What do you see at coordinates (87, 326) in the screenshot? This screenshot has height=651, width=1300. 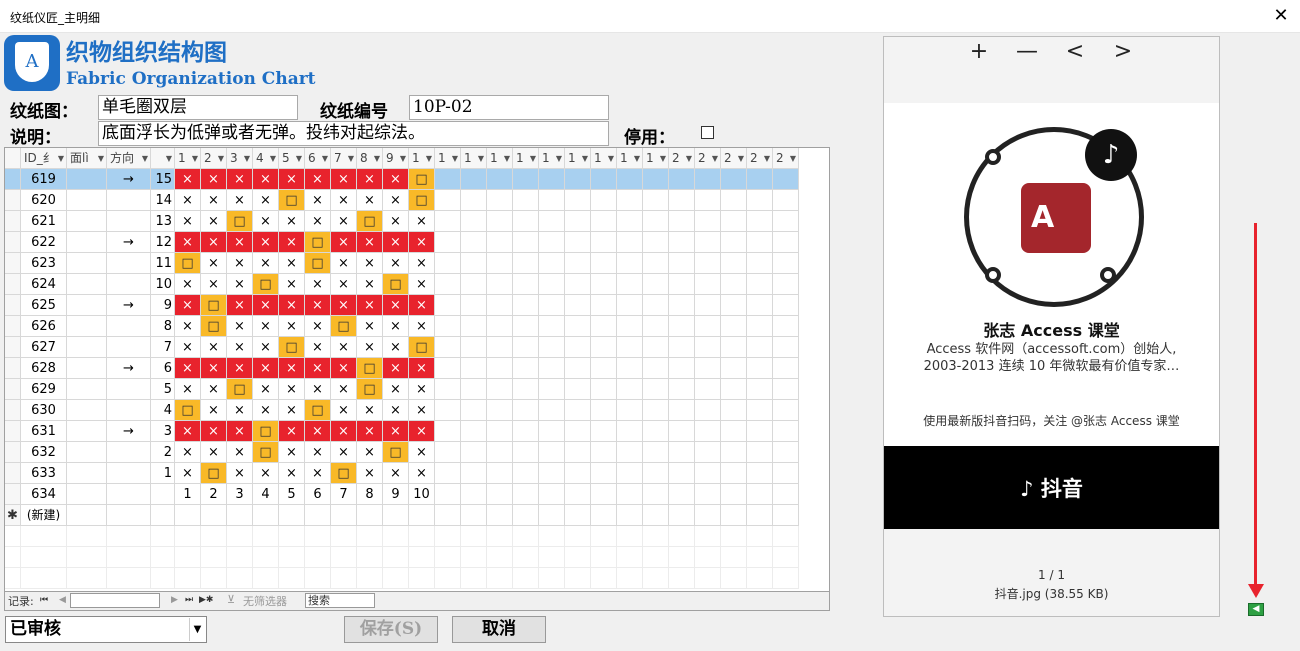 I see `face-cell` at bounding box center [87, 326].